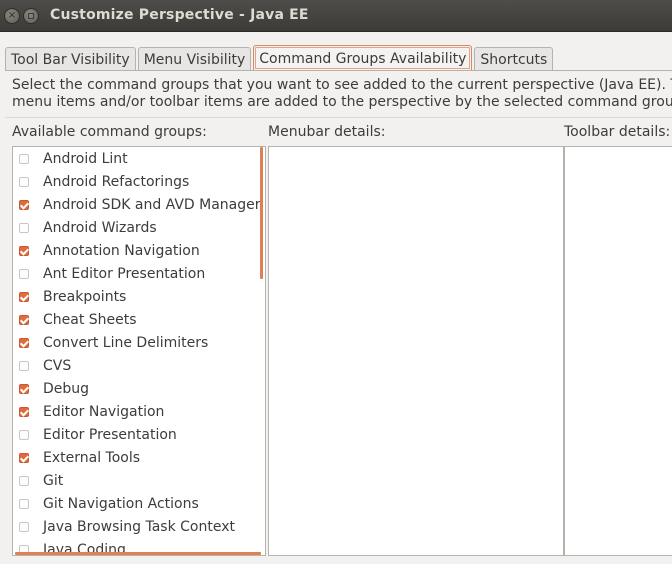 The height and width of the screenshot is (564, 672). What do you see at coordinates (137, 296) in the screenshot?
I see `list-item: Breakpoints` at bounding box center [137, 296].